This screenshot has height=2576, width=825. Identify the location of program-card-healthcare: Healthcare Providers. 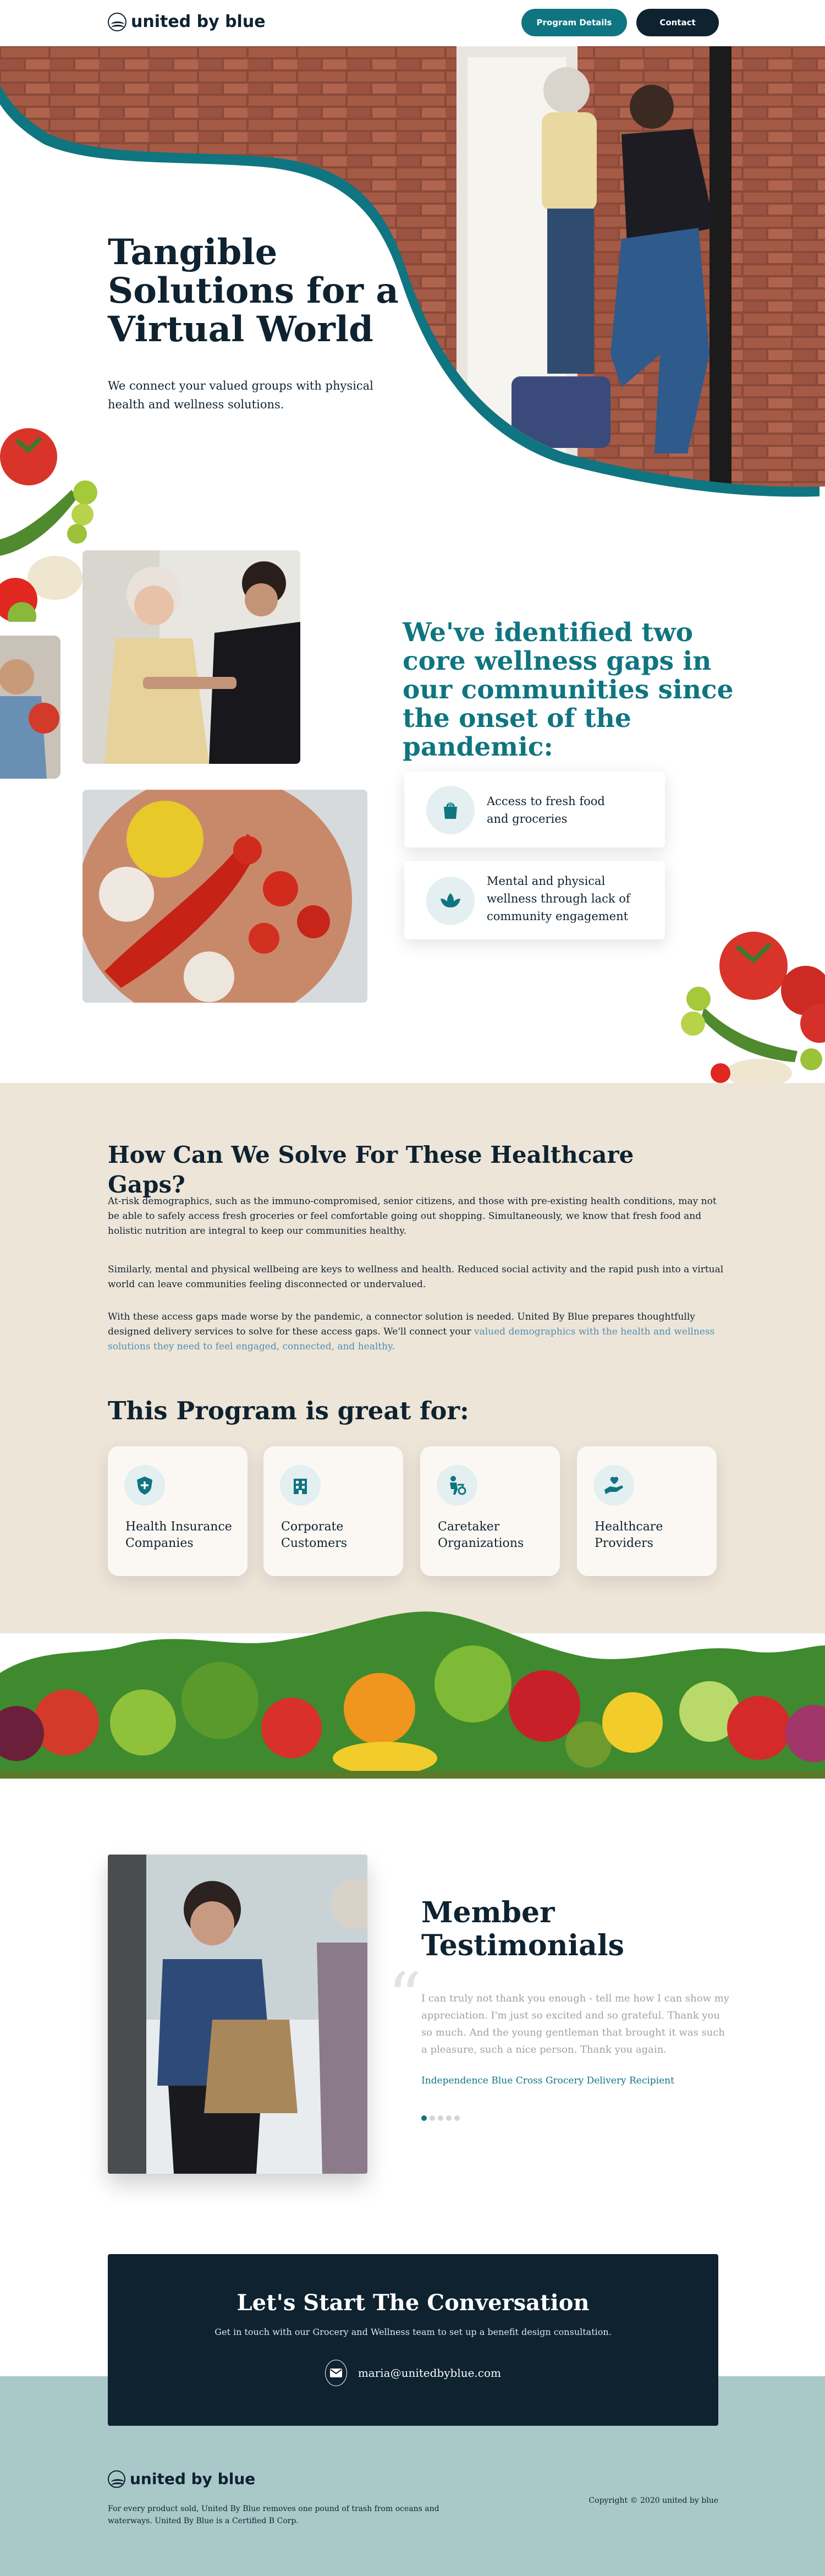
(647, 1511).